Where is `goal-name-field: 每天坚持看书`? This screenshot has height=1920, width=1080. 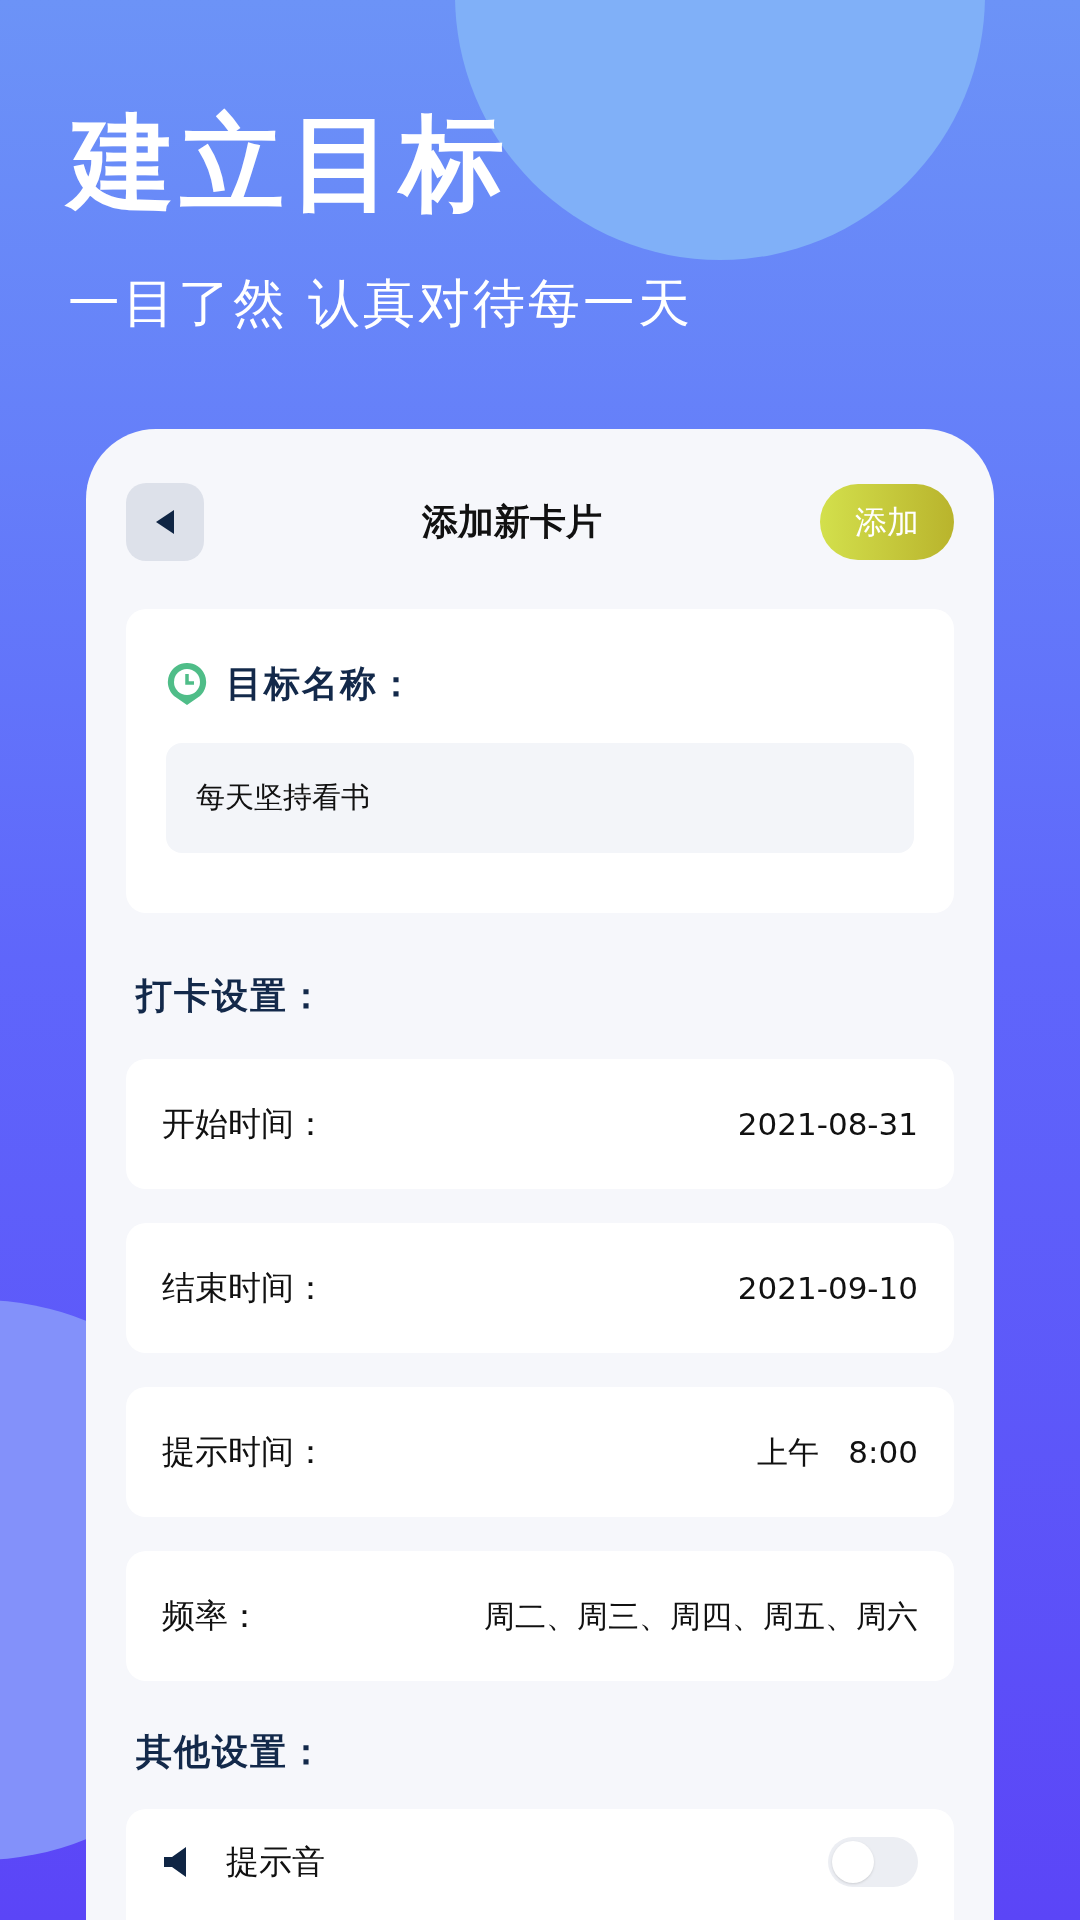 goal-name-field: 每天坚持看书 is located at coordinates (540, 798).